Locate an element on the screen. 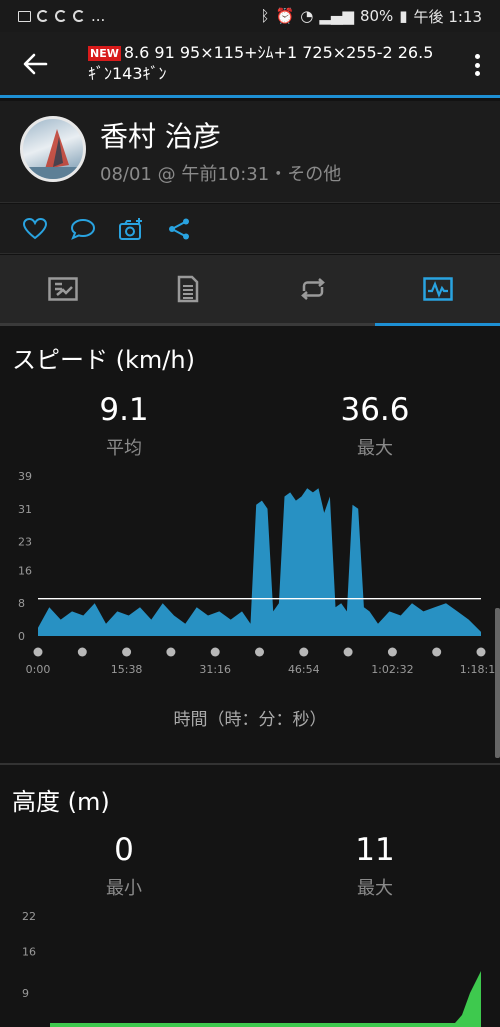  profile-header: 香村 治彦 08/01 @ 午前10:31・その他 is located at coordinates (250, 152).